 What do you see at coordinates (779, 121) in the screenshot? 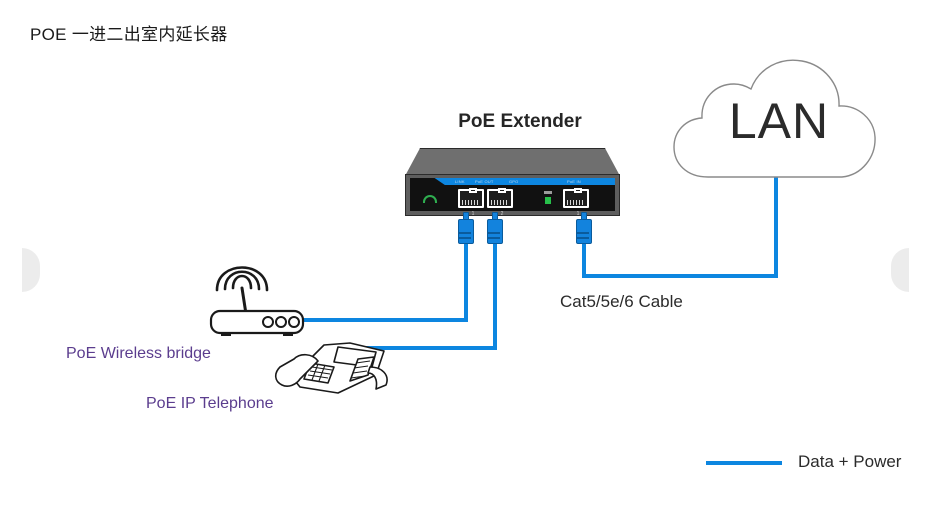
I see `lan-cloud-label: LAN` at bounding box center [779, 121].